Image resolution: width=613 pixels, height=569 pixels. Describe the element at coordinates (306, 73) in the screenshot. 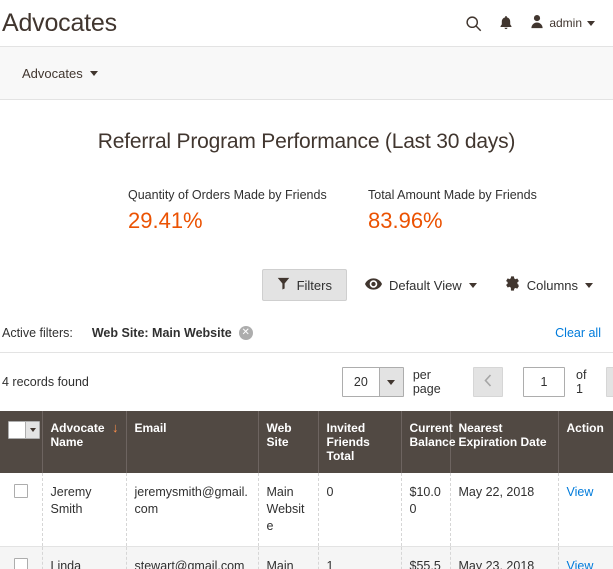

I see `breadcrumb: Advocates` at that location.